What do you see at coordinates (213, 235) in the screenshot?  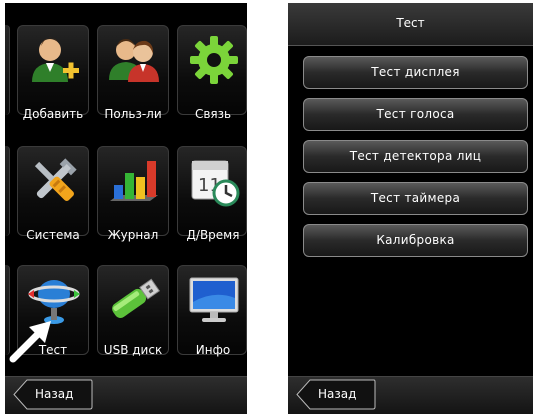 I see `menu-label-datetime: Д/Время` at bounding box center [213, 235].